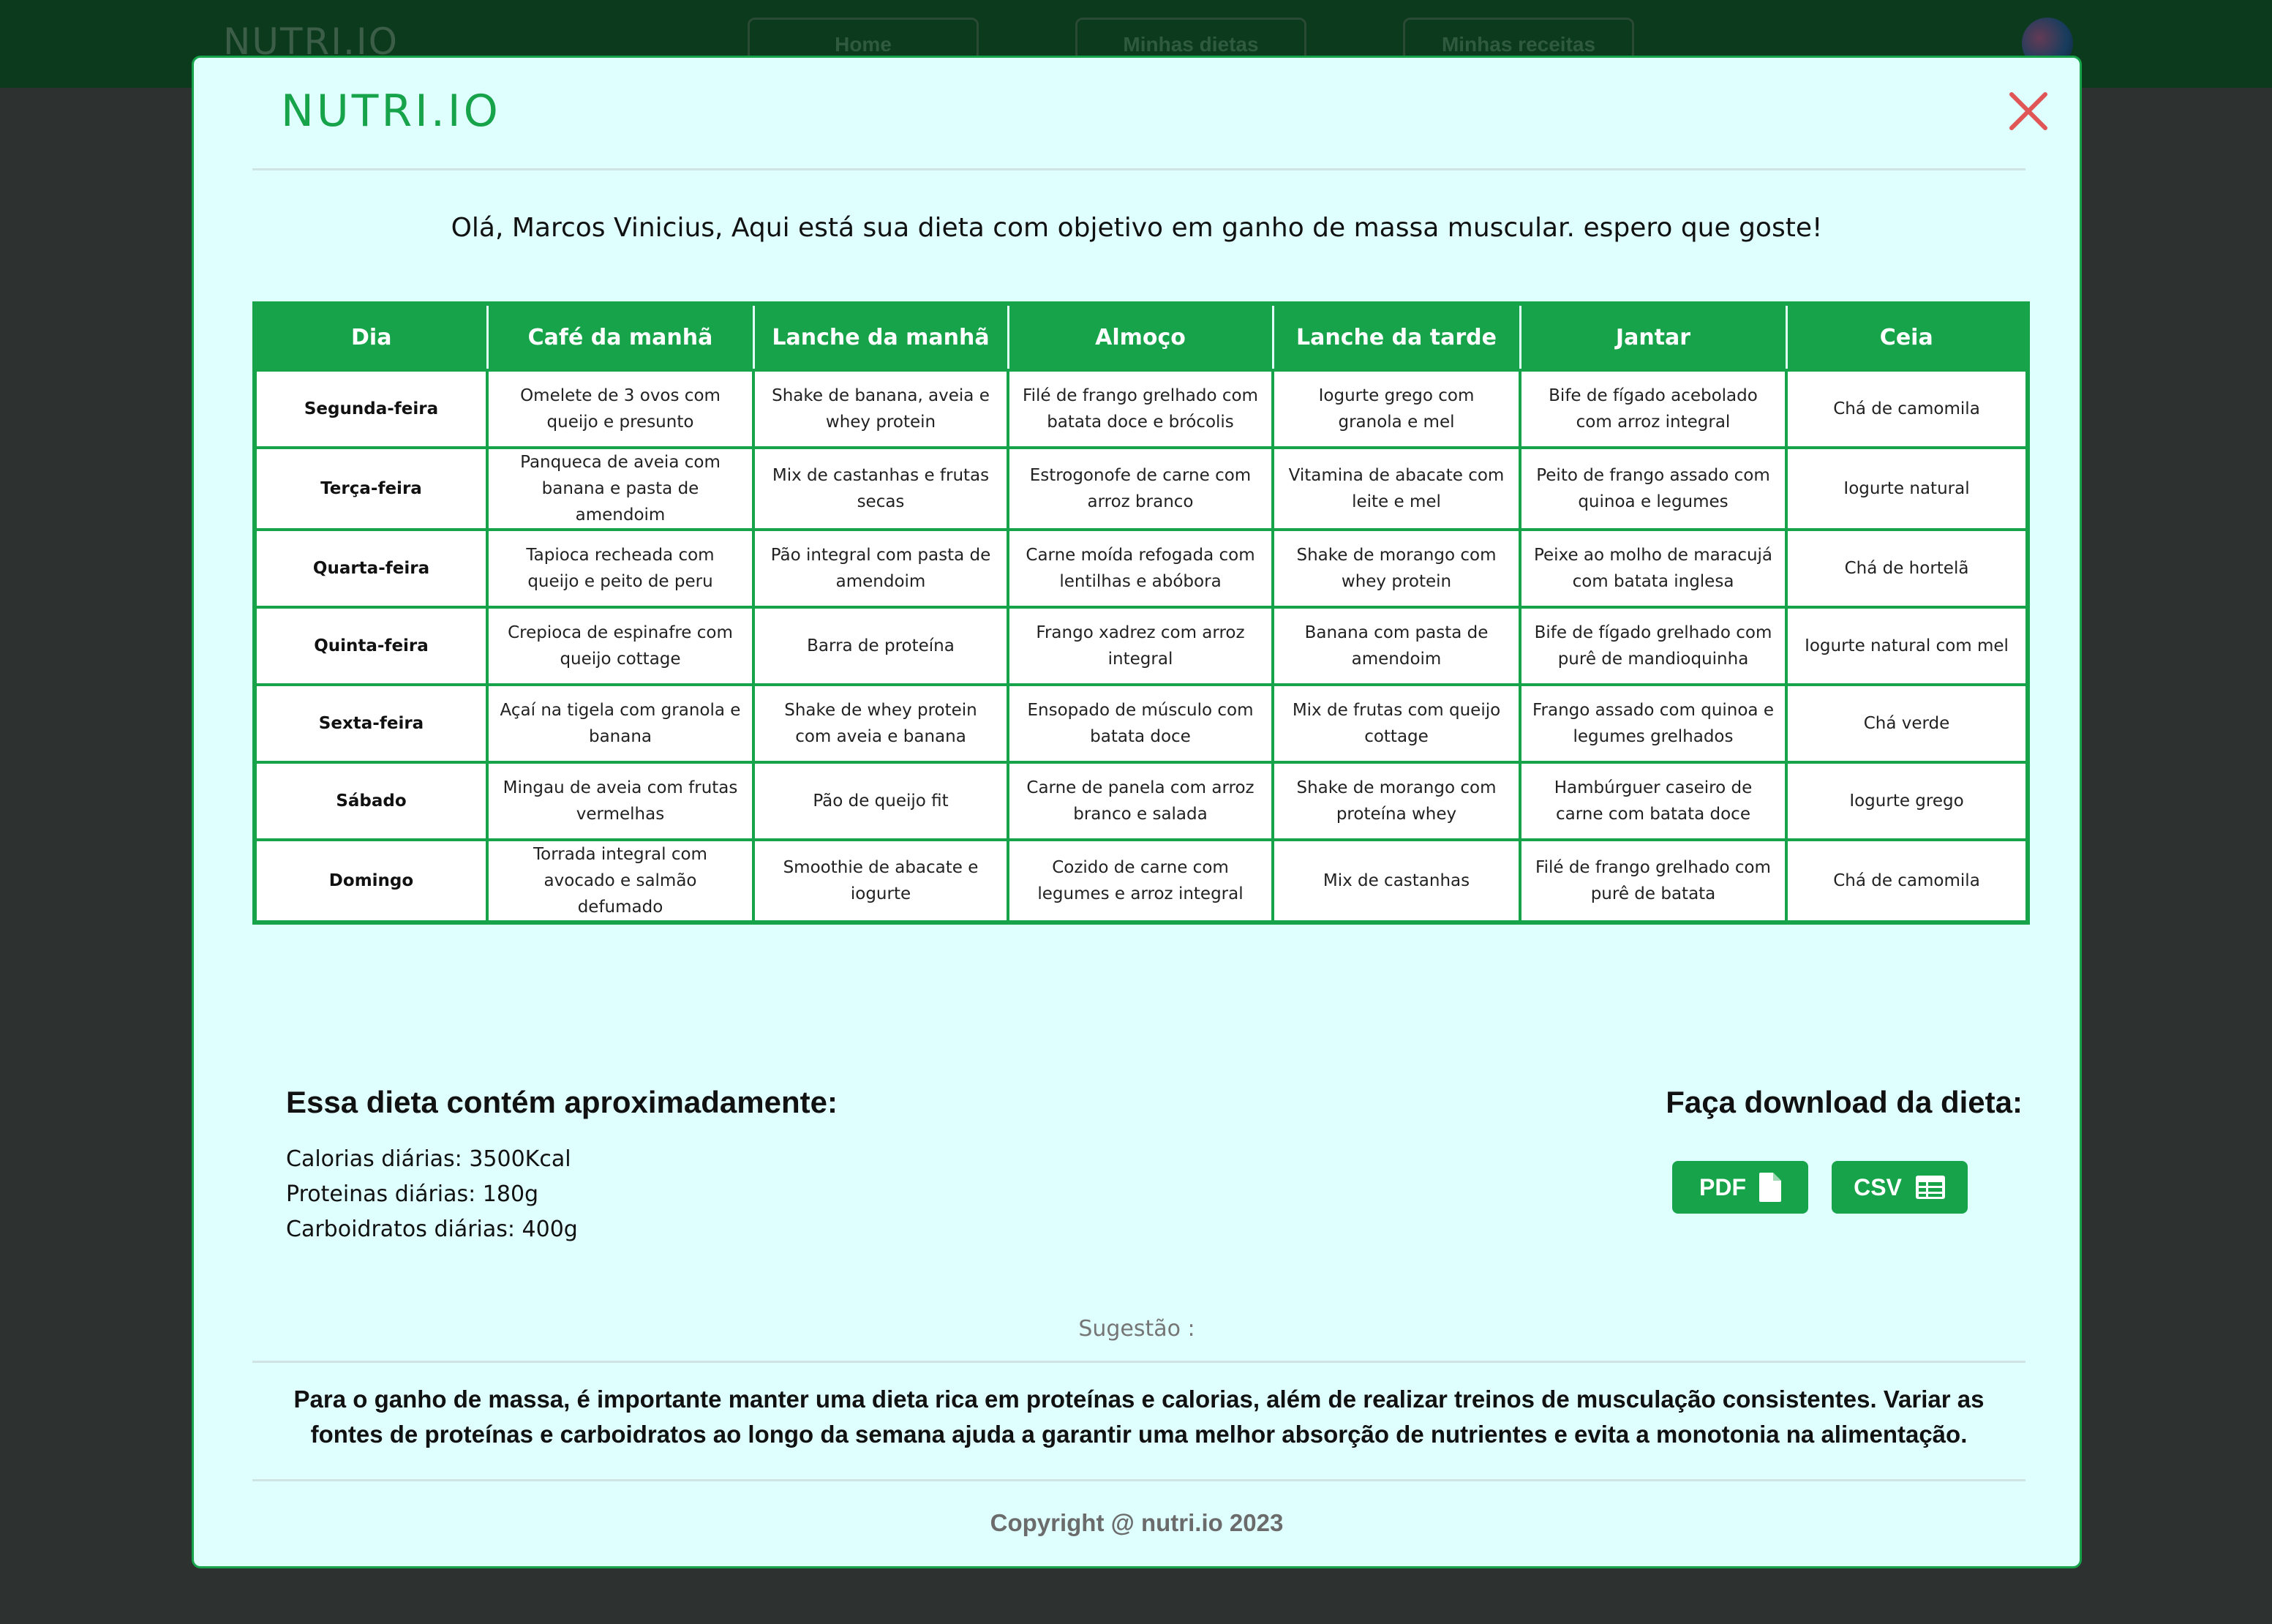 This screenshot has height=1624, width=2272. I want to click on column-header-day: Dia, so click(372, 337).